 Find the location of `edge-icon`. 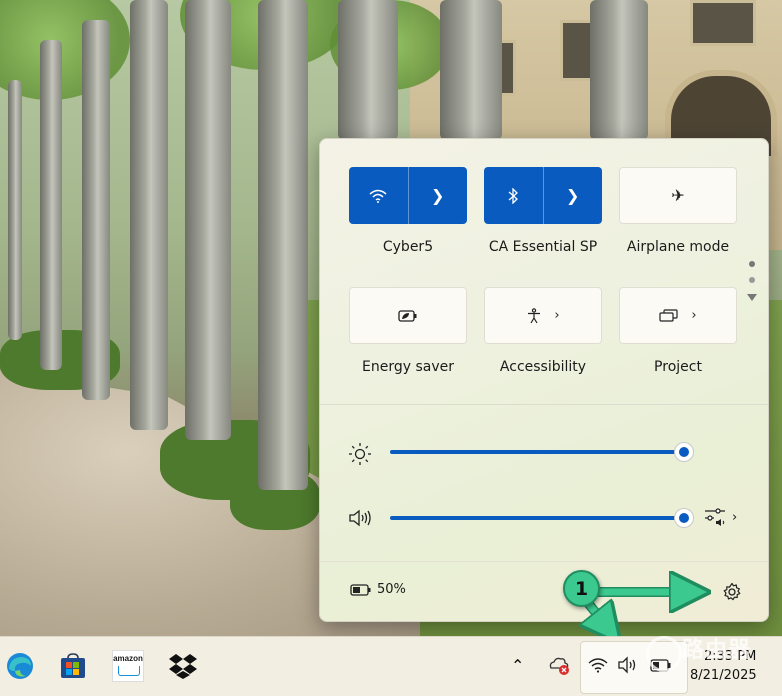

edge-icon is located at coordinates (20, 666).